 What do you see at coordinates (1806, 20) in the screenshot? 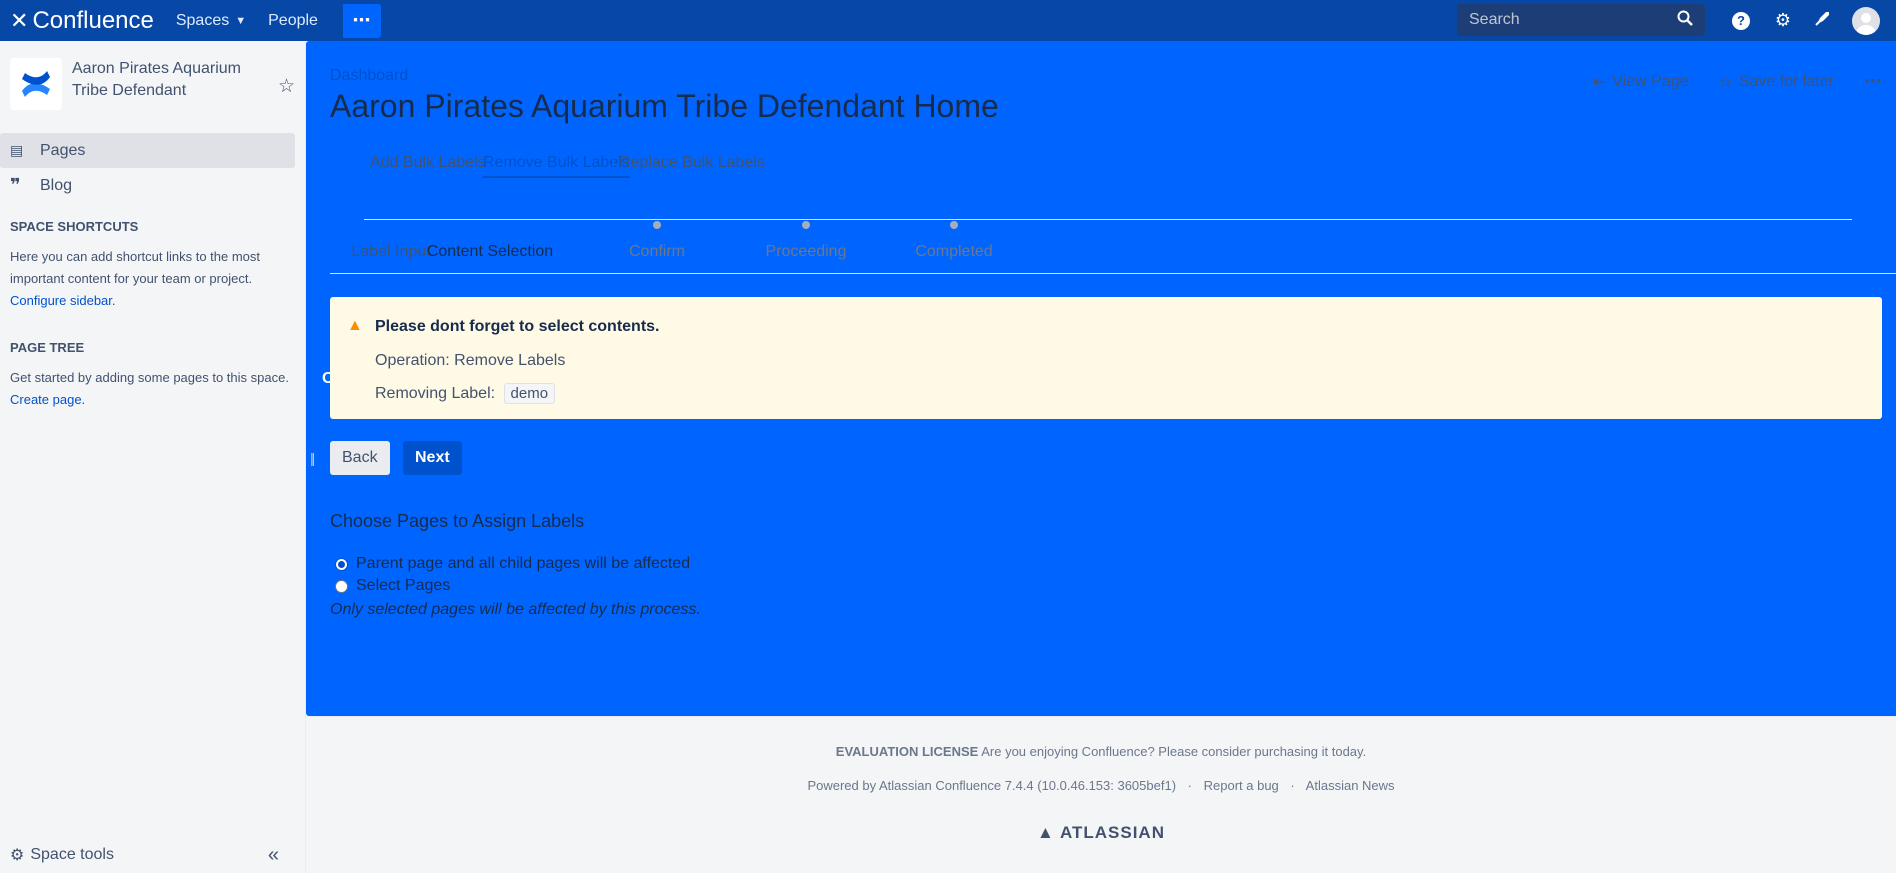
I see `top-icons: ? ⚙` at bounding box center [1806, 20].